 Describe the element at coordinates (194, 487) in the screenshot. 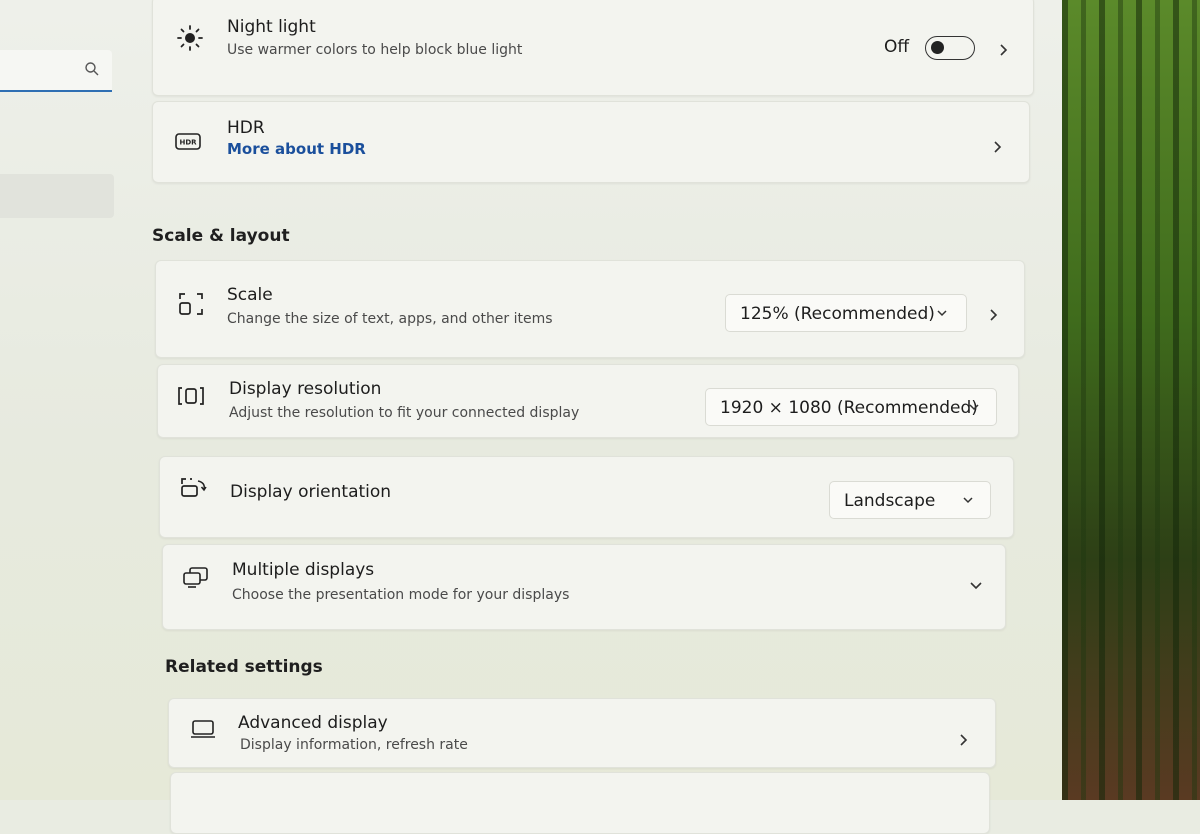

I see `orientation-icon` at that location.